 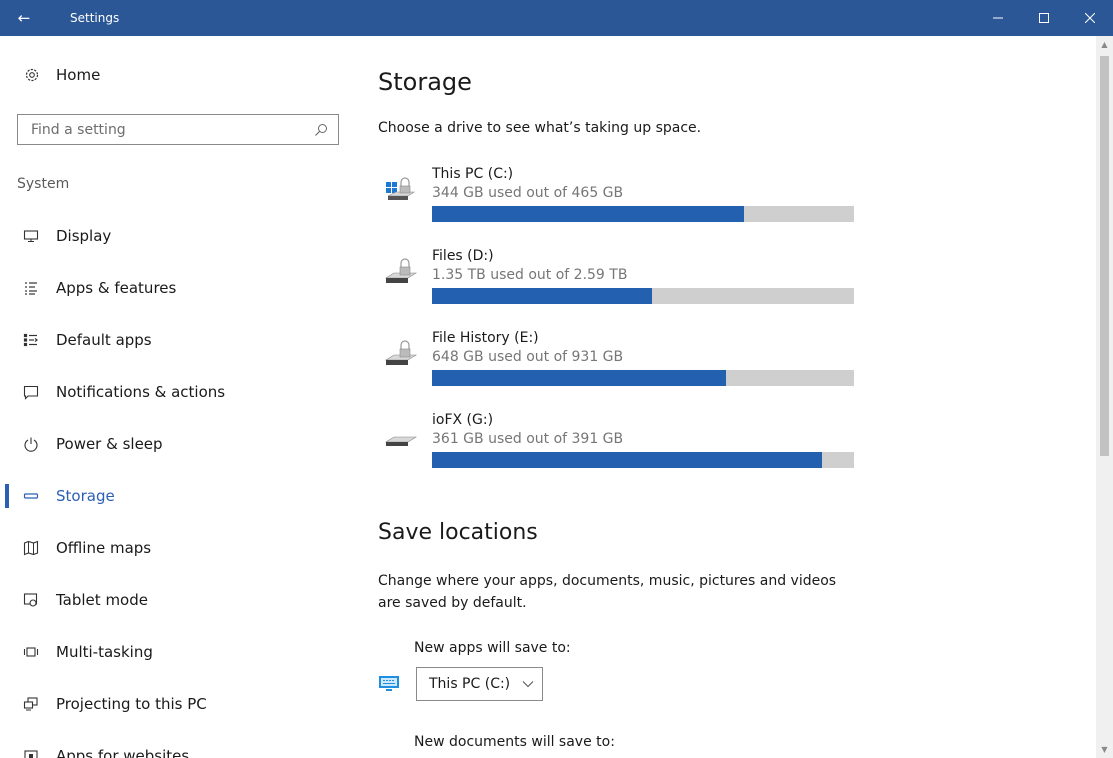 I want to click on back-arrow-icon: ←, so click(x=24, y=18).